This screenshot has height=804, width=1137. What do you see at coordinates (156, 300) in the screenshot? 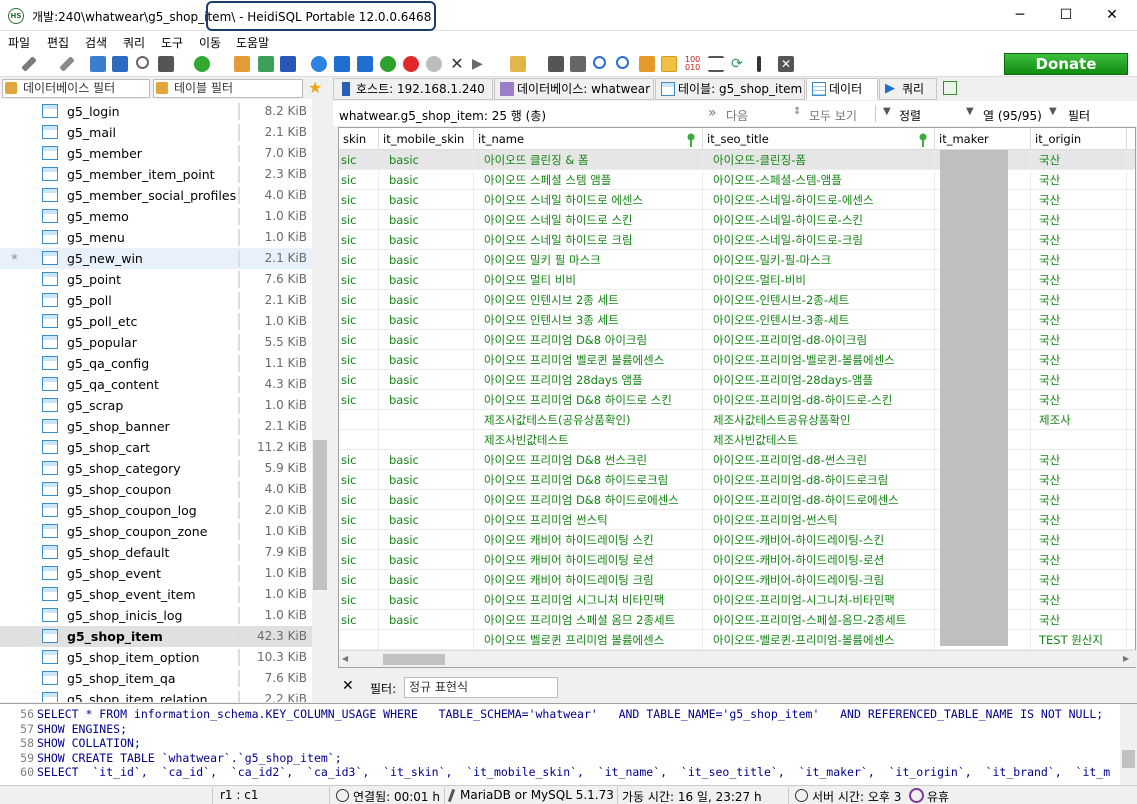
I see `tree-item: g5_poll 2.1 KiB` at bounding box center [156, 300].